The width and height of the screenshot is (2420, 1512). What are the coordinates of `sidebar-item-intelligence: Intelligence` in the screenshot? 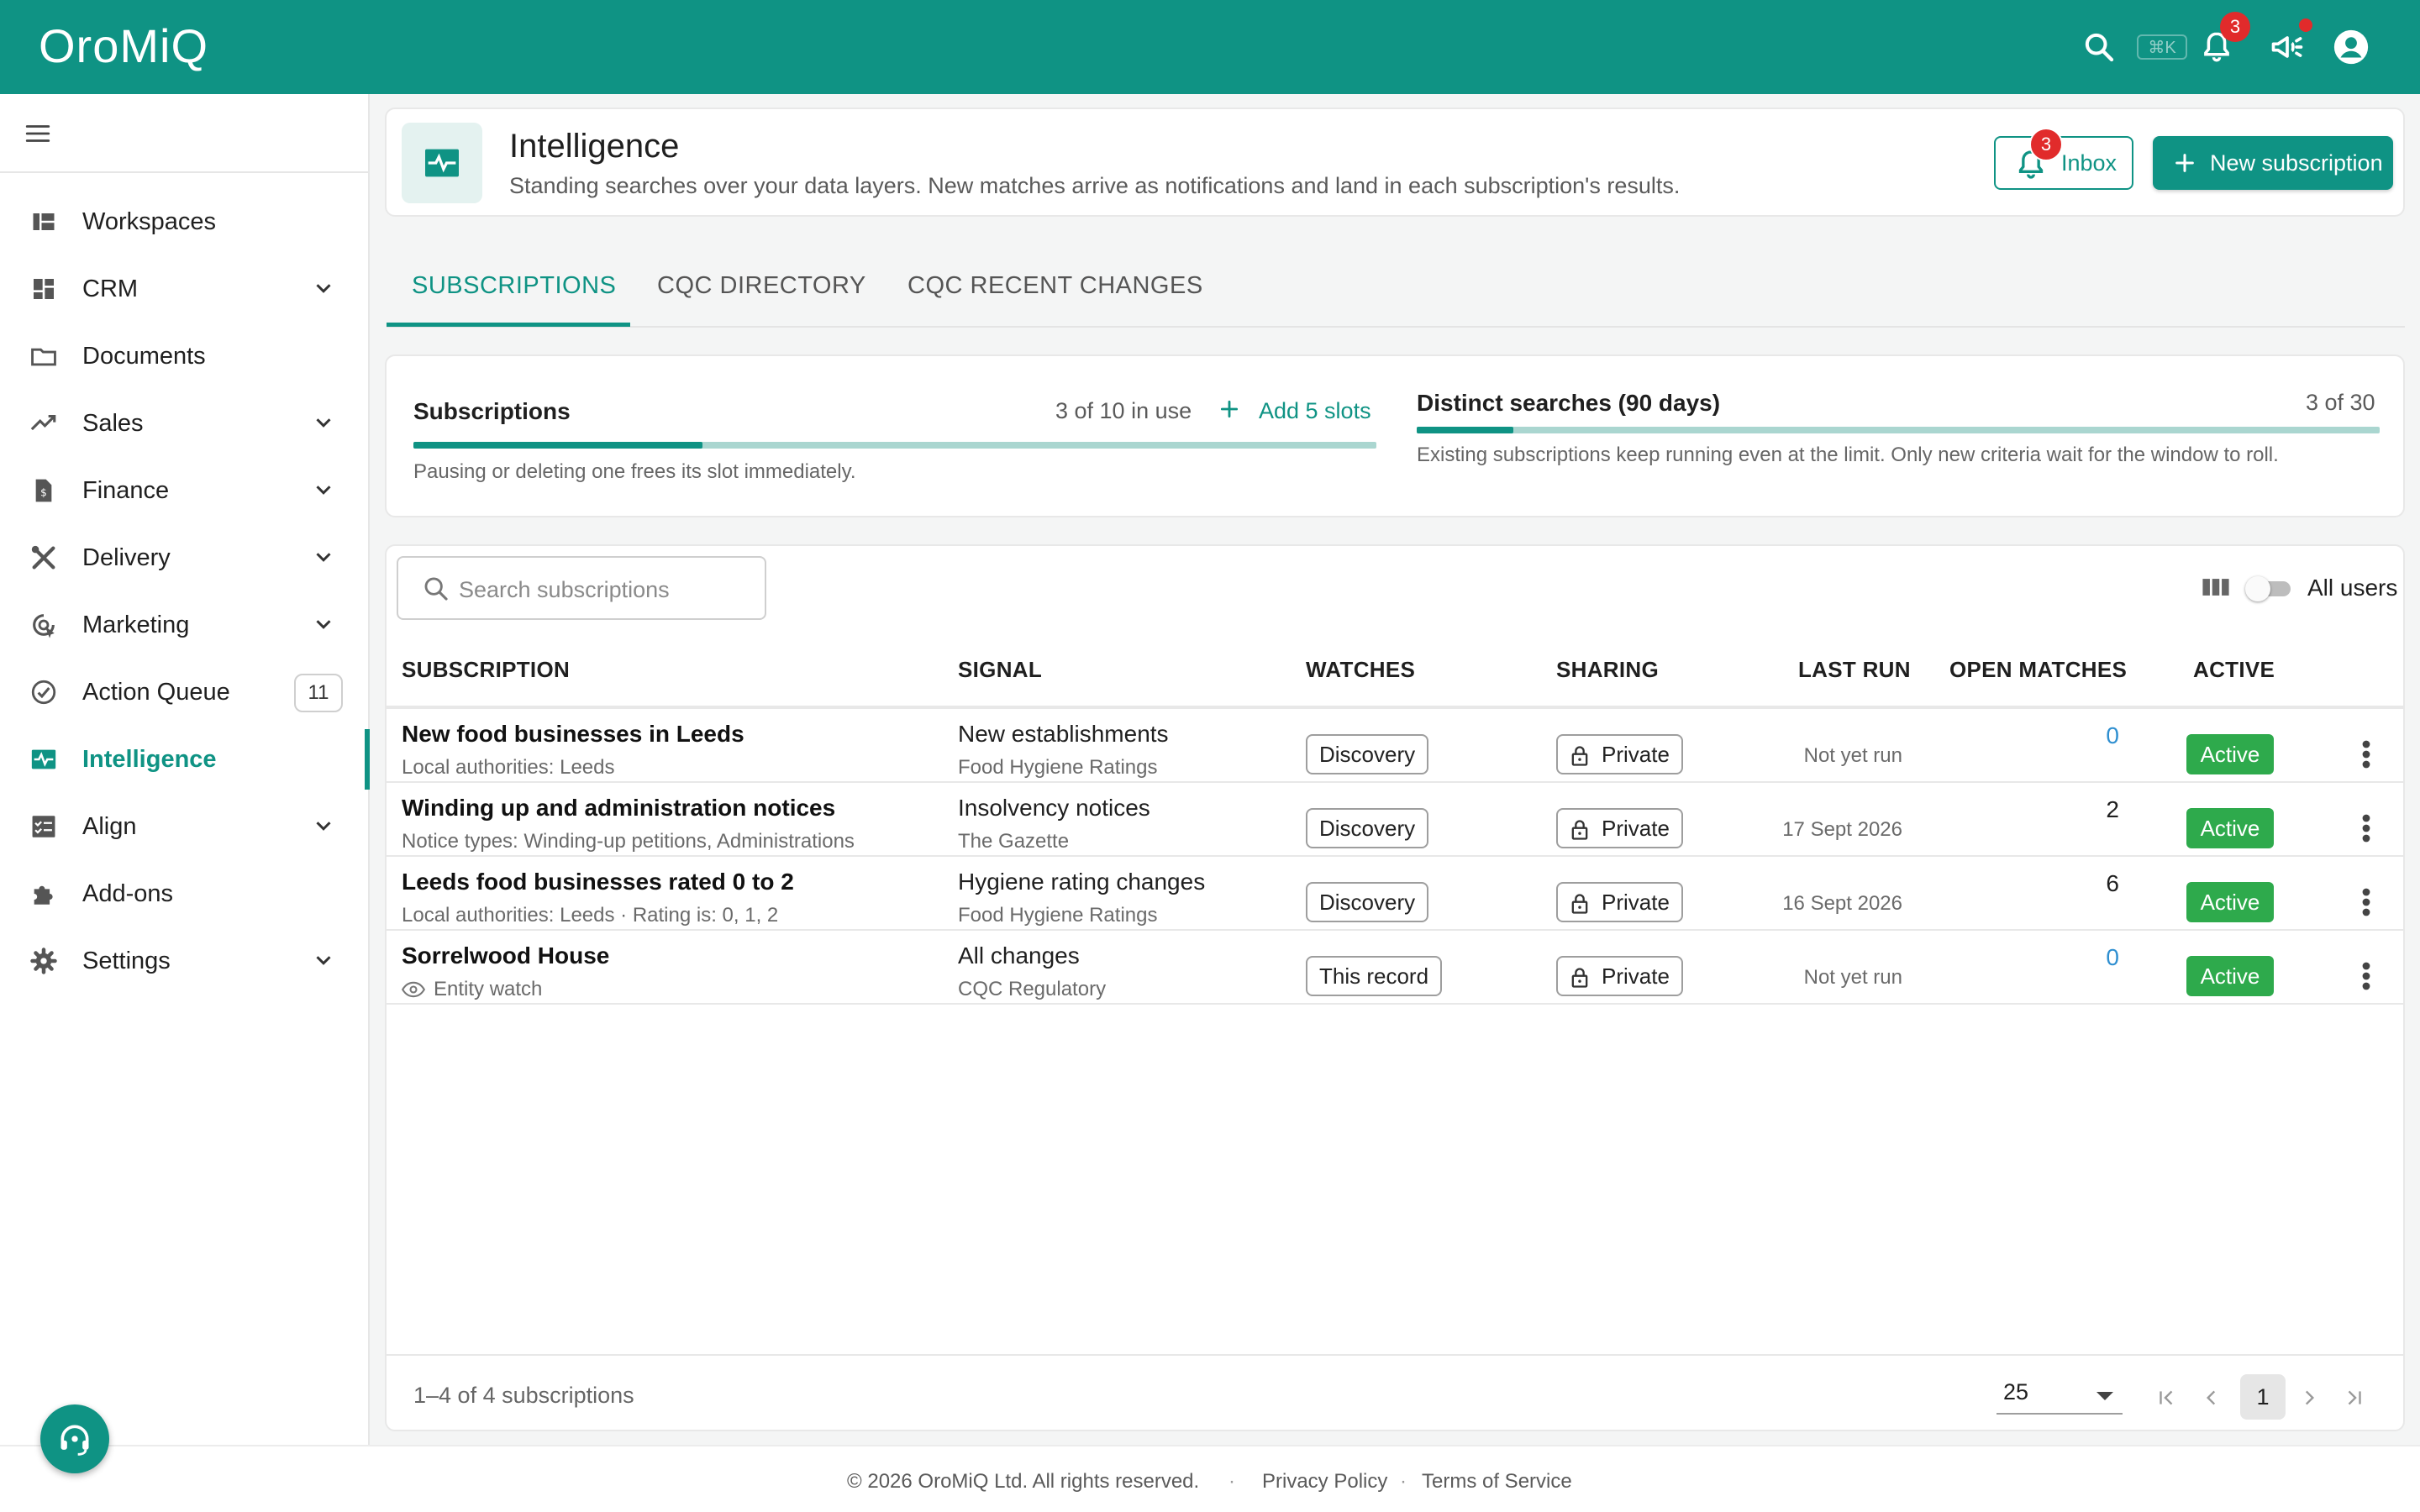 It's located at (185, 759).